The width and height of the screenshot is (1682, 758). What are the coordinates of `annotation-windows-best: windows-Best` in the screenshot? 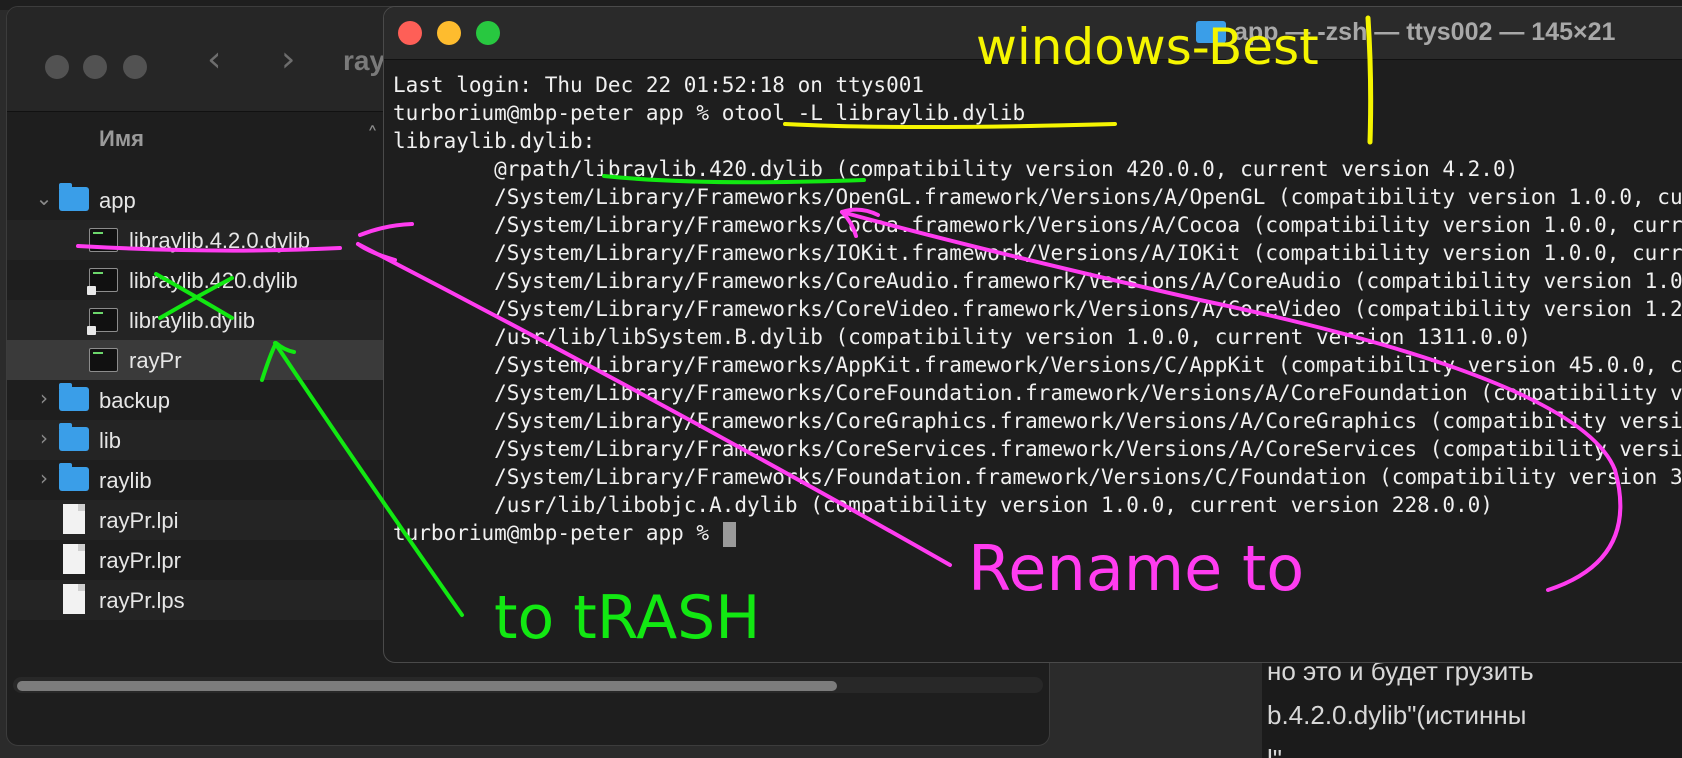 It's located at (1147, 47).